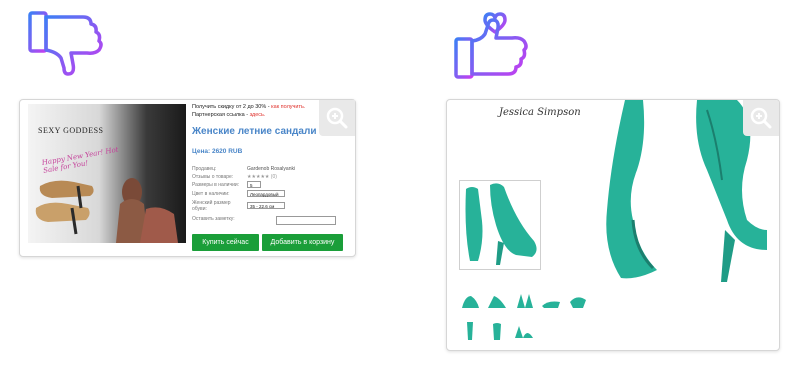 This screenshot has width=800, height=365. Describe the element at coordinates (288, 107) in the screenshot. I see `promo-link1: как получить.` at that location.